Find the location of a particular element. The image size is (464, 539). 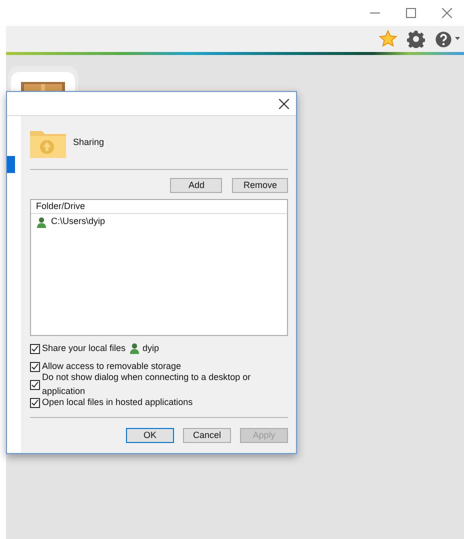

option-label: Open local files in hosted applications is located at coordinates (117, 402).